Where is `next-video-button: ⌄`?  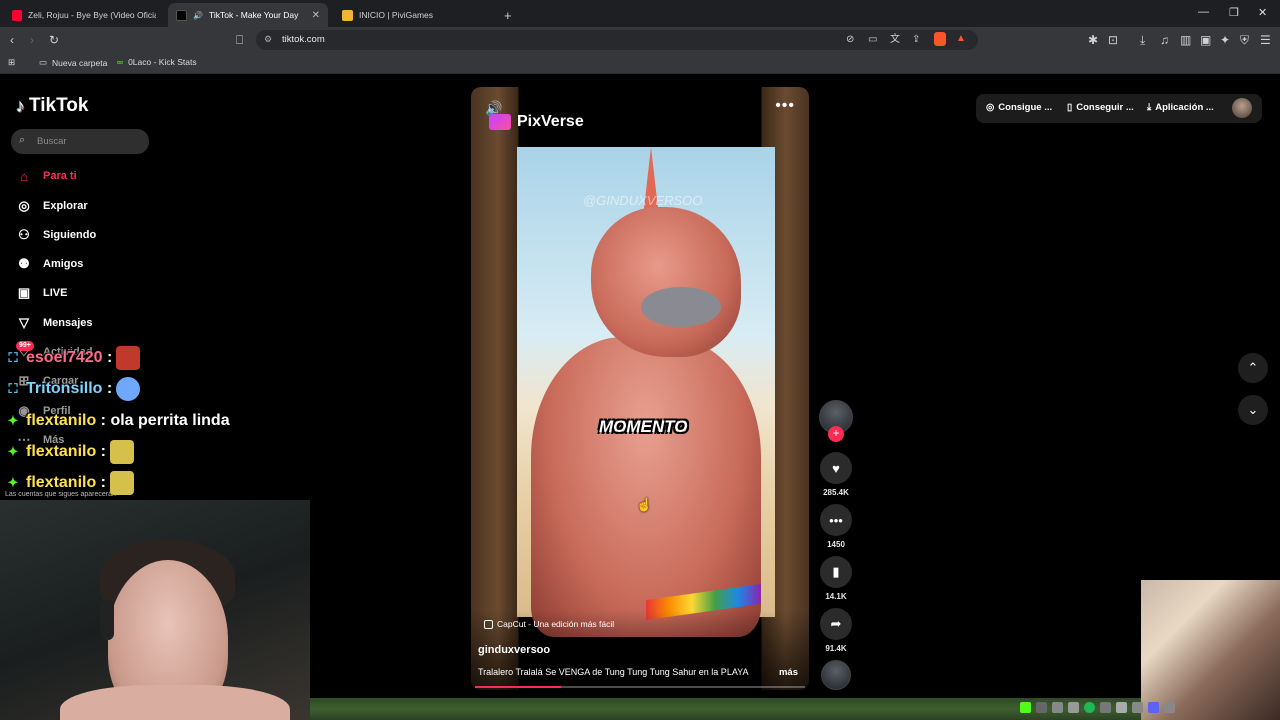 next-video-button: ⌄ is located at coordinates (1253, 410).